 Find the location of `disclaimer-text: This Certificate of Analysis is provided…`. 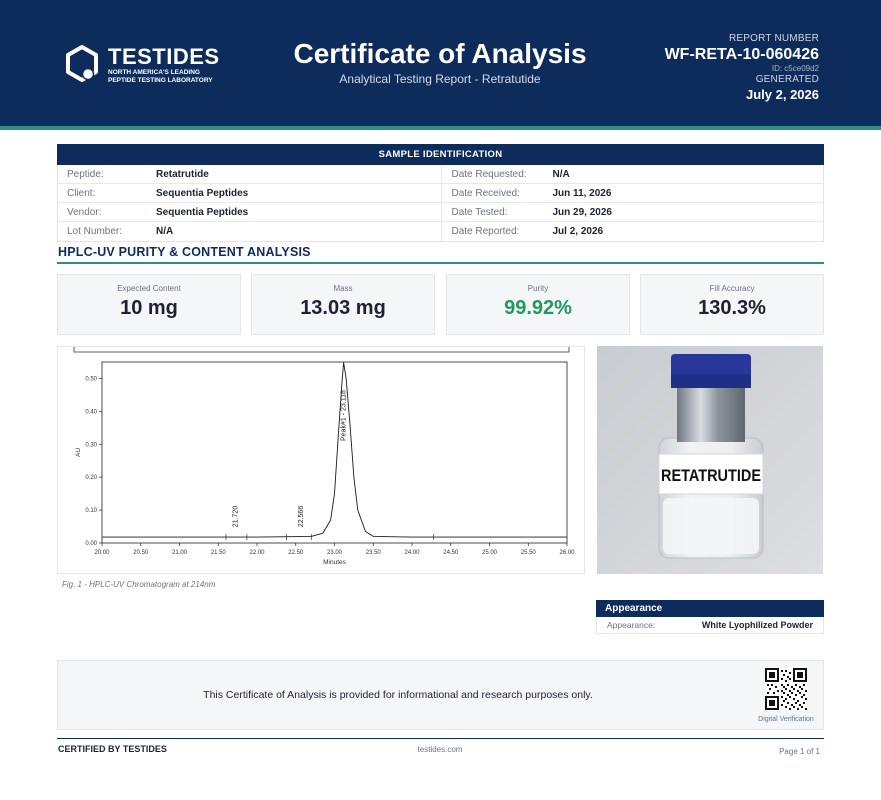

disclaimer-text: This Certificate of Analysis is provided… is located at coordinates (398, 695).